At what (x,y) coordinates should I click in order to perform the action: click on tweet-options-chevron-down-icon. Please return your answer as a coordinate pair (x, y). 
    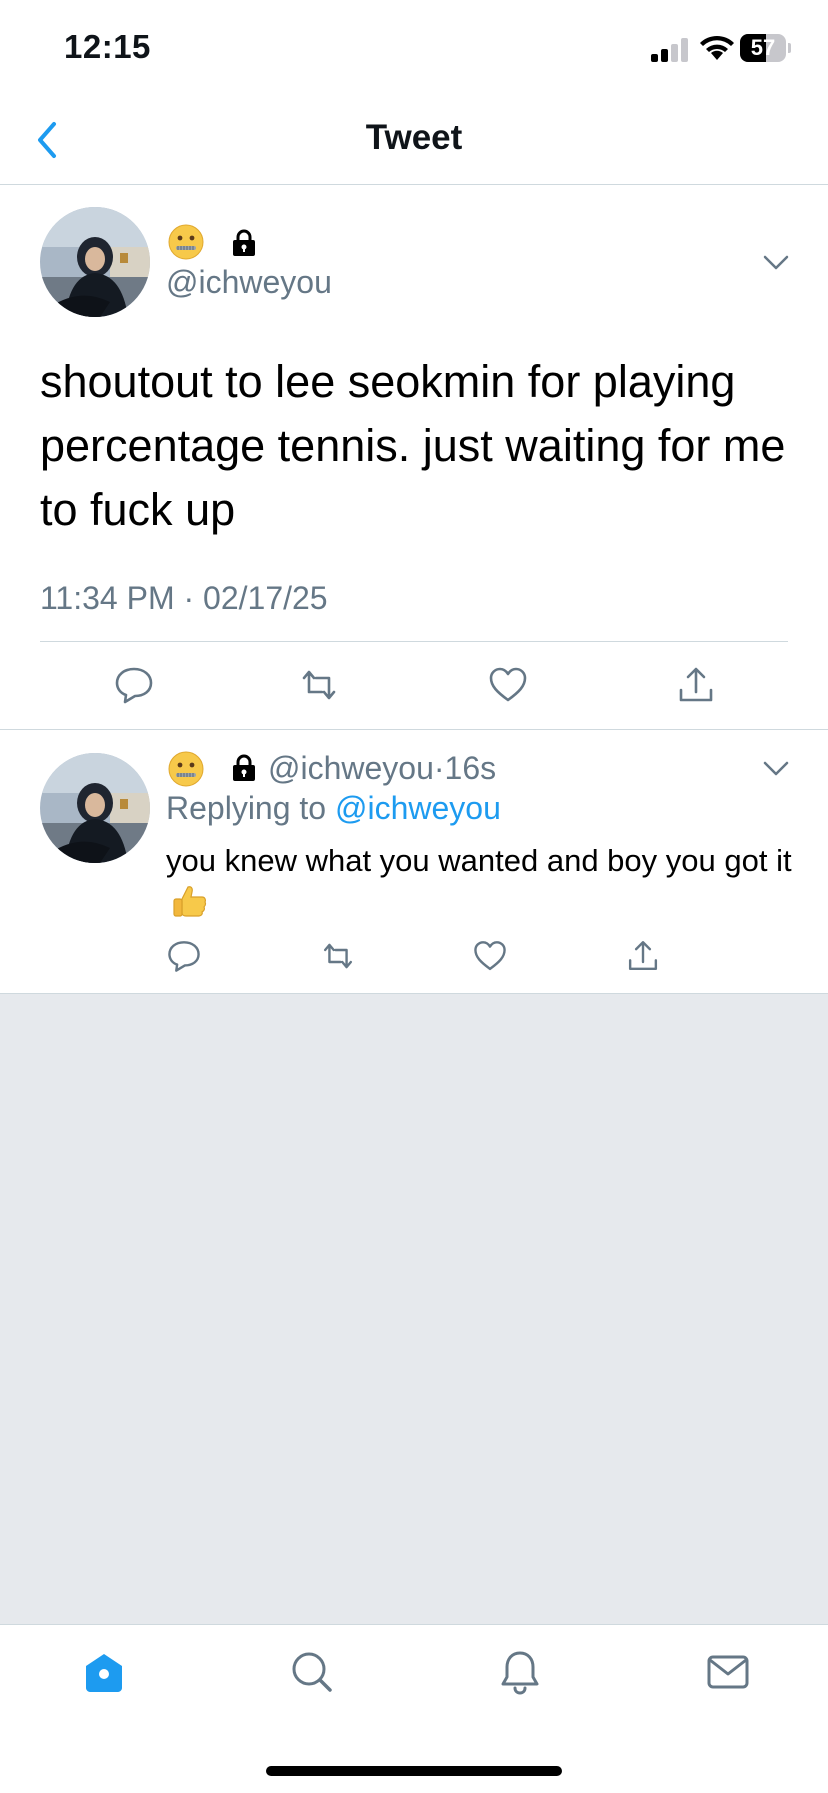
    Looking at the image, I should click on (776, 263).